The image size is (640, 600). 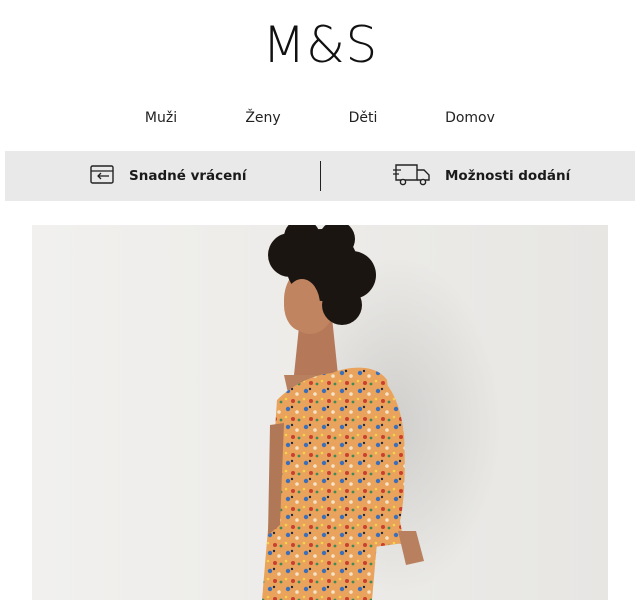 I want to click on main-nav: Muži Ženy Děti Domov, so click(x=320, y=118).